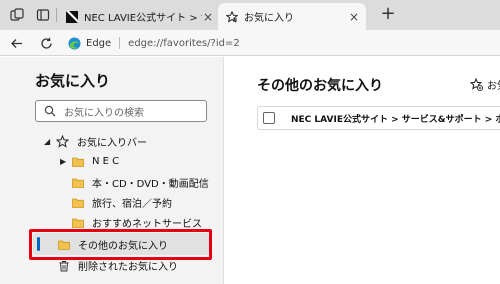 This screenshot has width=500, height=284. Describe the element at coordinates (284, 43) in the screenshot. I see `address-bar: Edge edge://favorites/?id=2` at that location.